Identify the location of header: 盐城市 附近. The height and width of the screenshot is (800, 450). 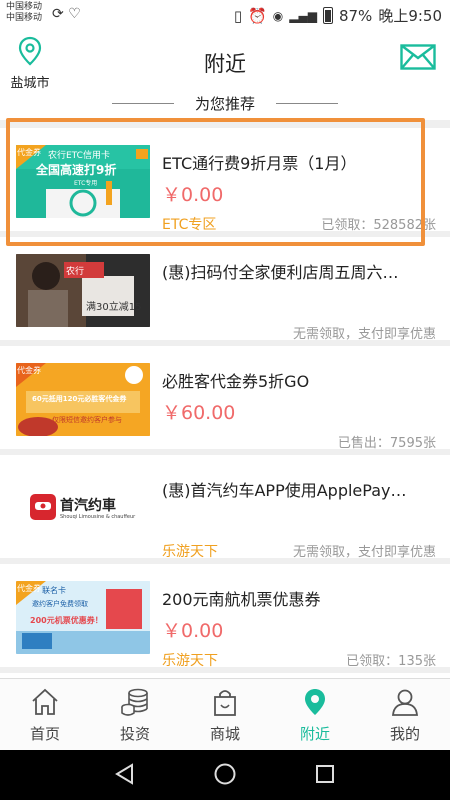
(225, 60).